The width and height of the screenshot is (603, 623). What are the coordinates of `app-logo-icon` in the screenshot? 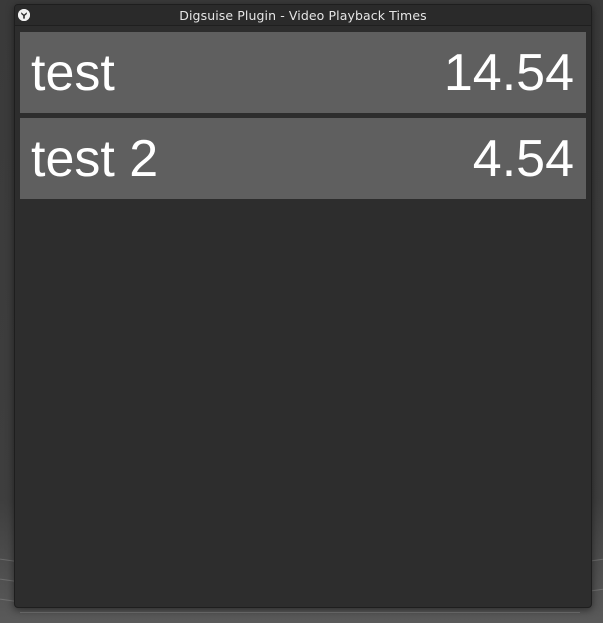 It's located at (24, 15).